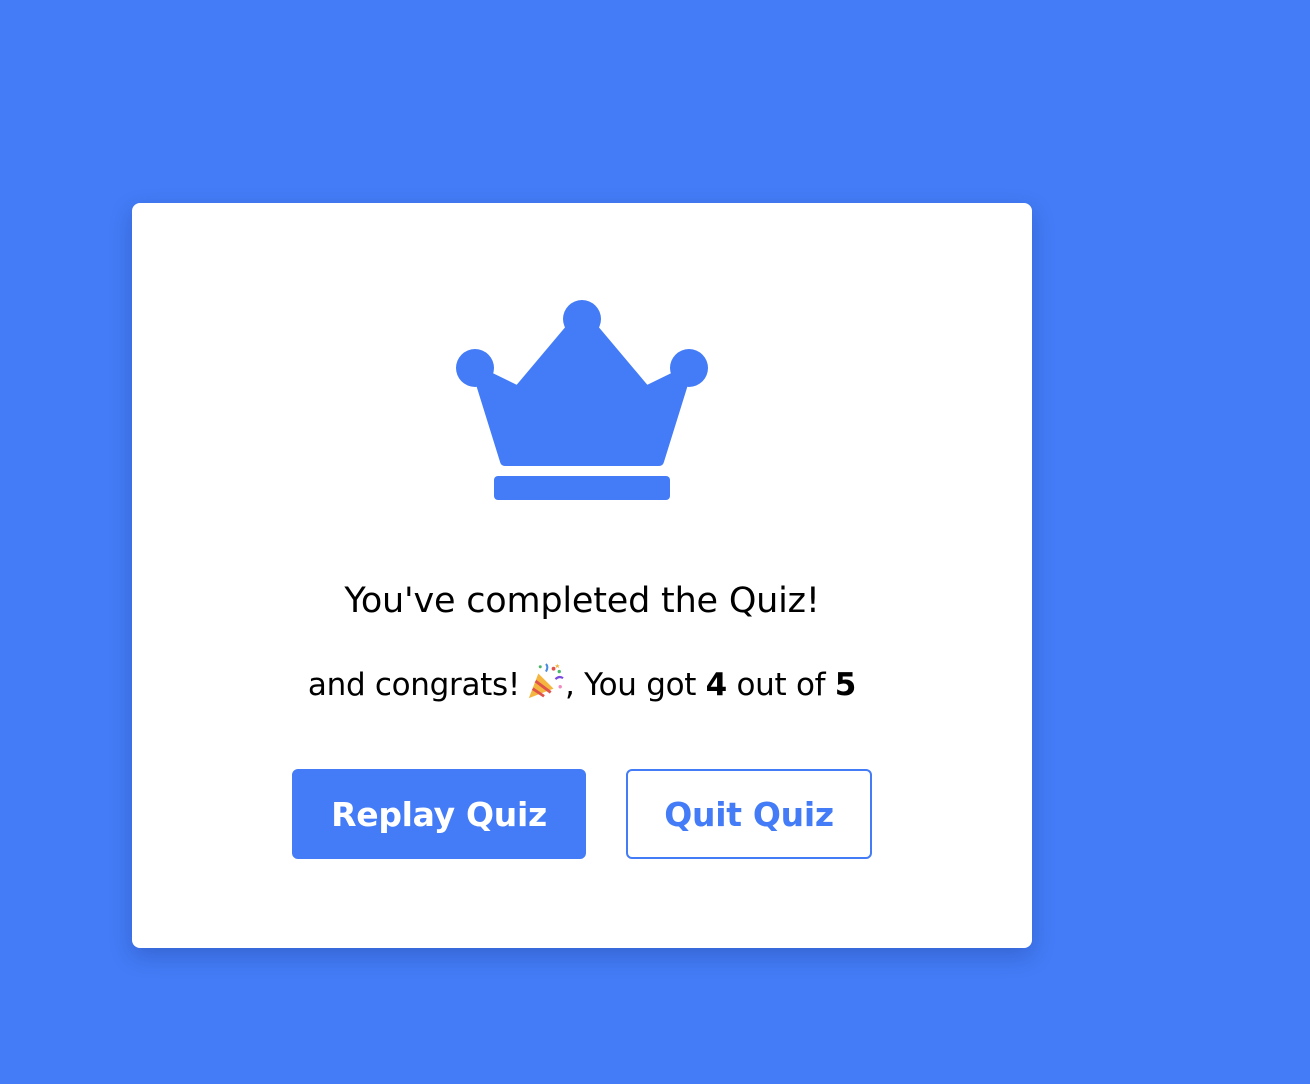  Describe the element at coordinates (631, 685) in the screenshot. I see `score-mid-text: , You got` at that location.